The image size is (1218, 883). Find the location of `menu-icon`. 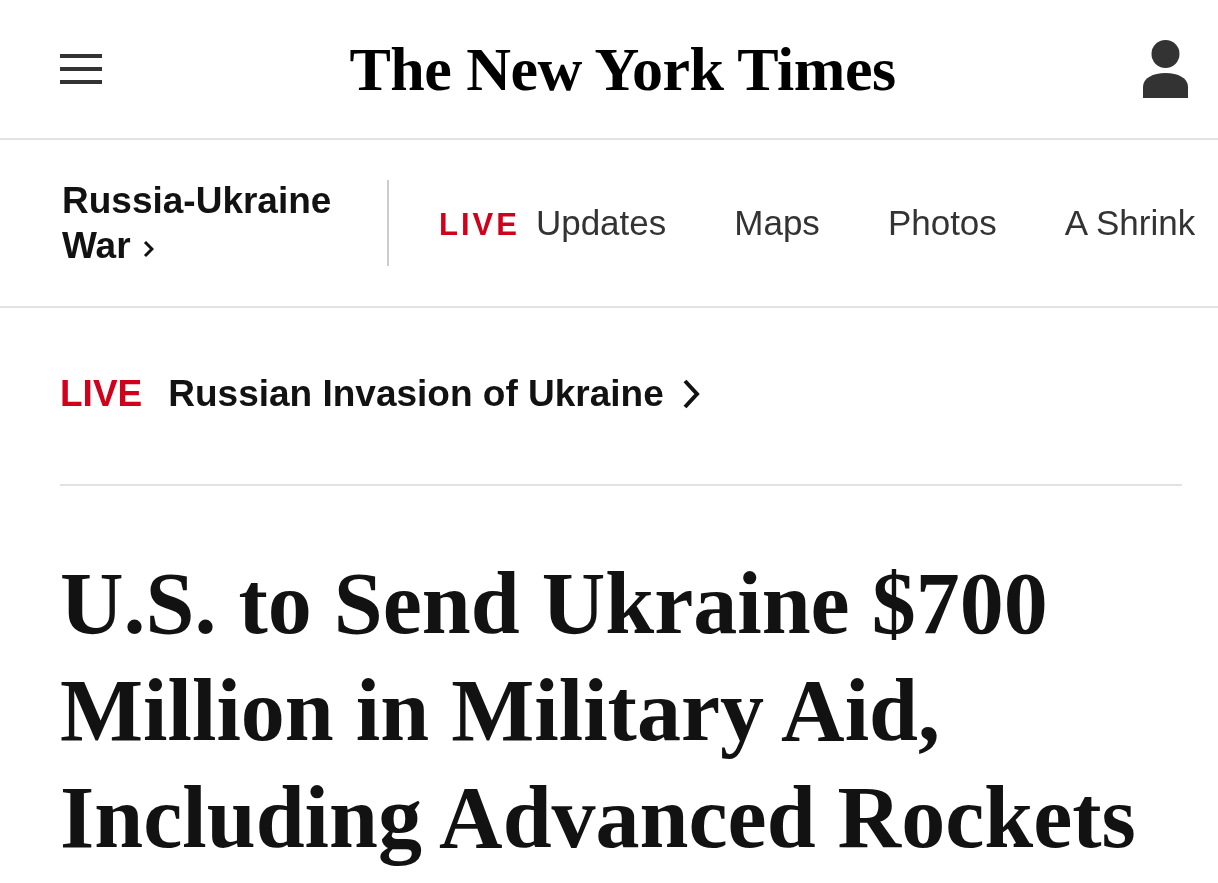

menu-icon is located at coordinates (81, 69).